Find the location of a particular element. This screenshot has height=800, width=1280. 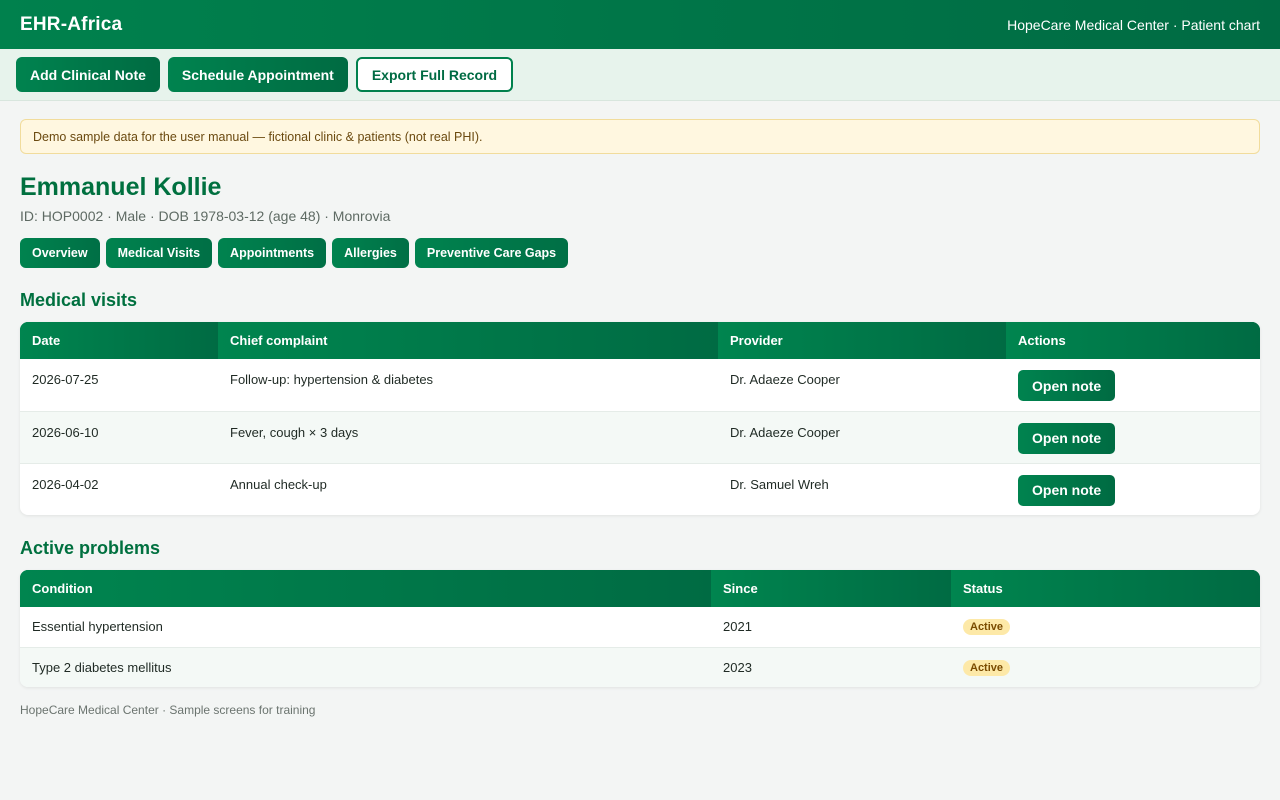

patient-name: Emmanuel Kollie is located at coordinates (121, 187).